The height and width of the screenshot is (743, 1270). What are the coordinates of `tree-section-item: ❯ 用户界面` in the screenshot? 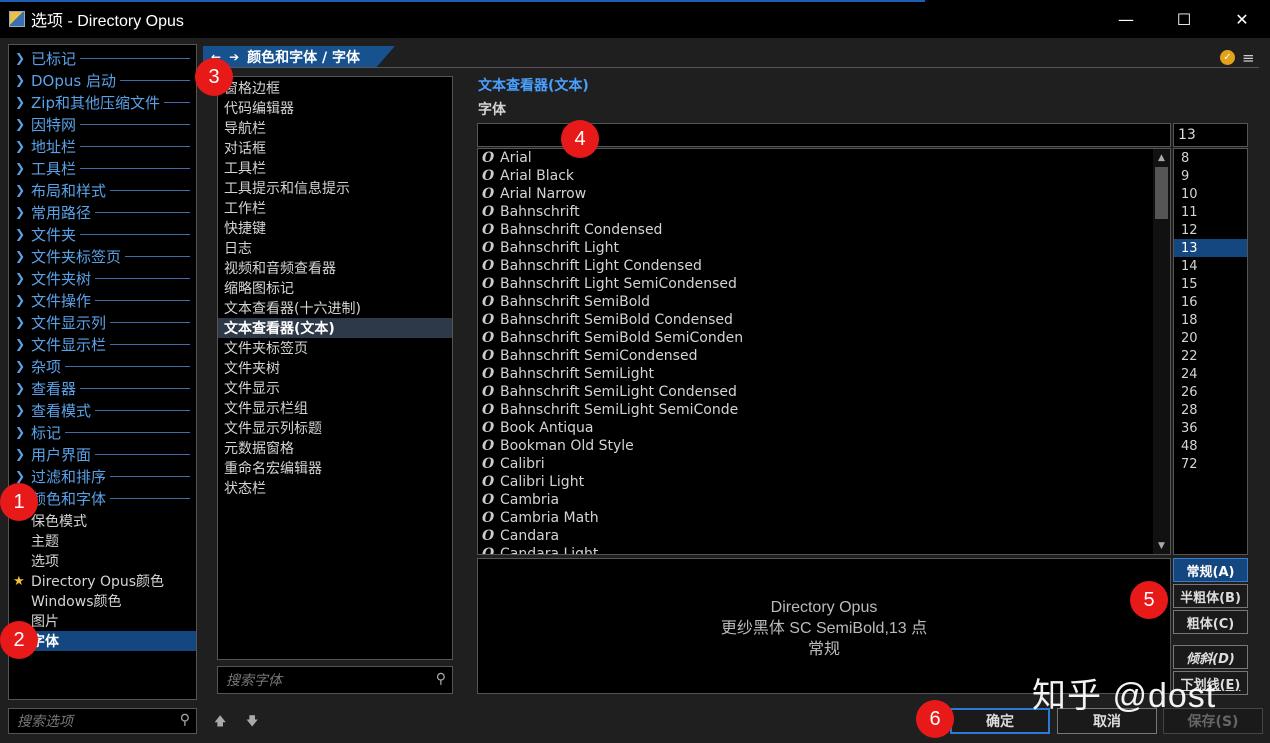 It's located at (102, 454).